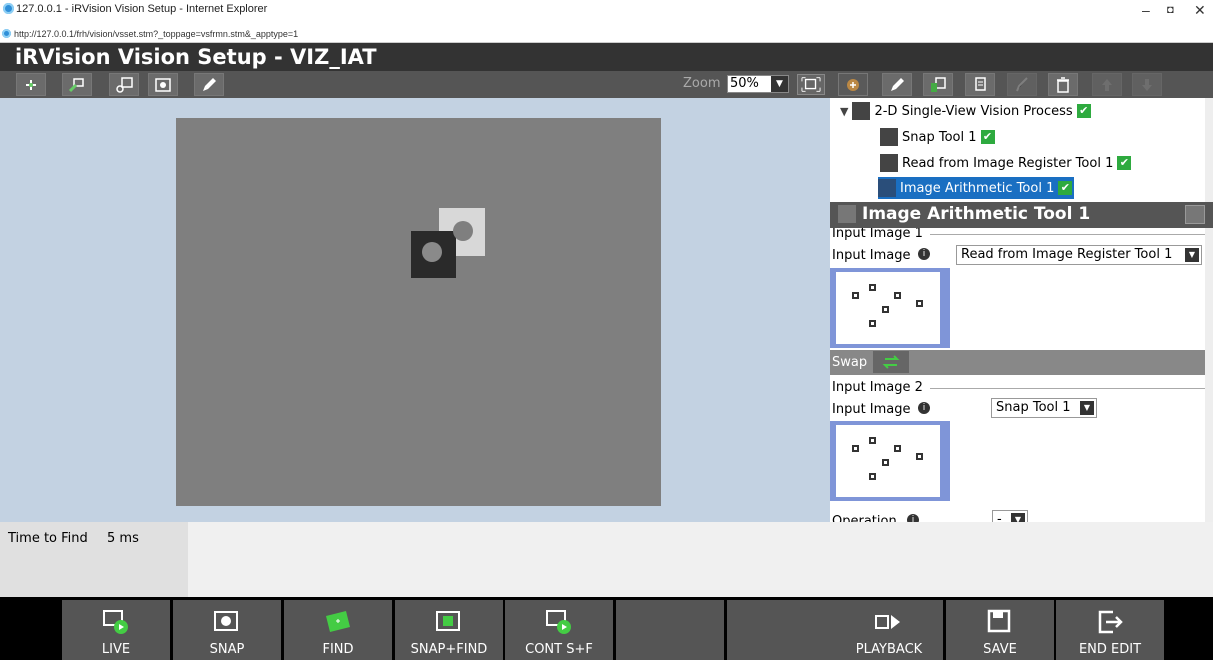 This screenshot has height=660, width=1213. Describe the element at coordinates (890, 461) in the screenshot. I see `input2-thumbnail` at that location.